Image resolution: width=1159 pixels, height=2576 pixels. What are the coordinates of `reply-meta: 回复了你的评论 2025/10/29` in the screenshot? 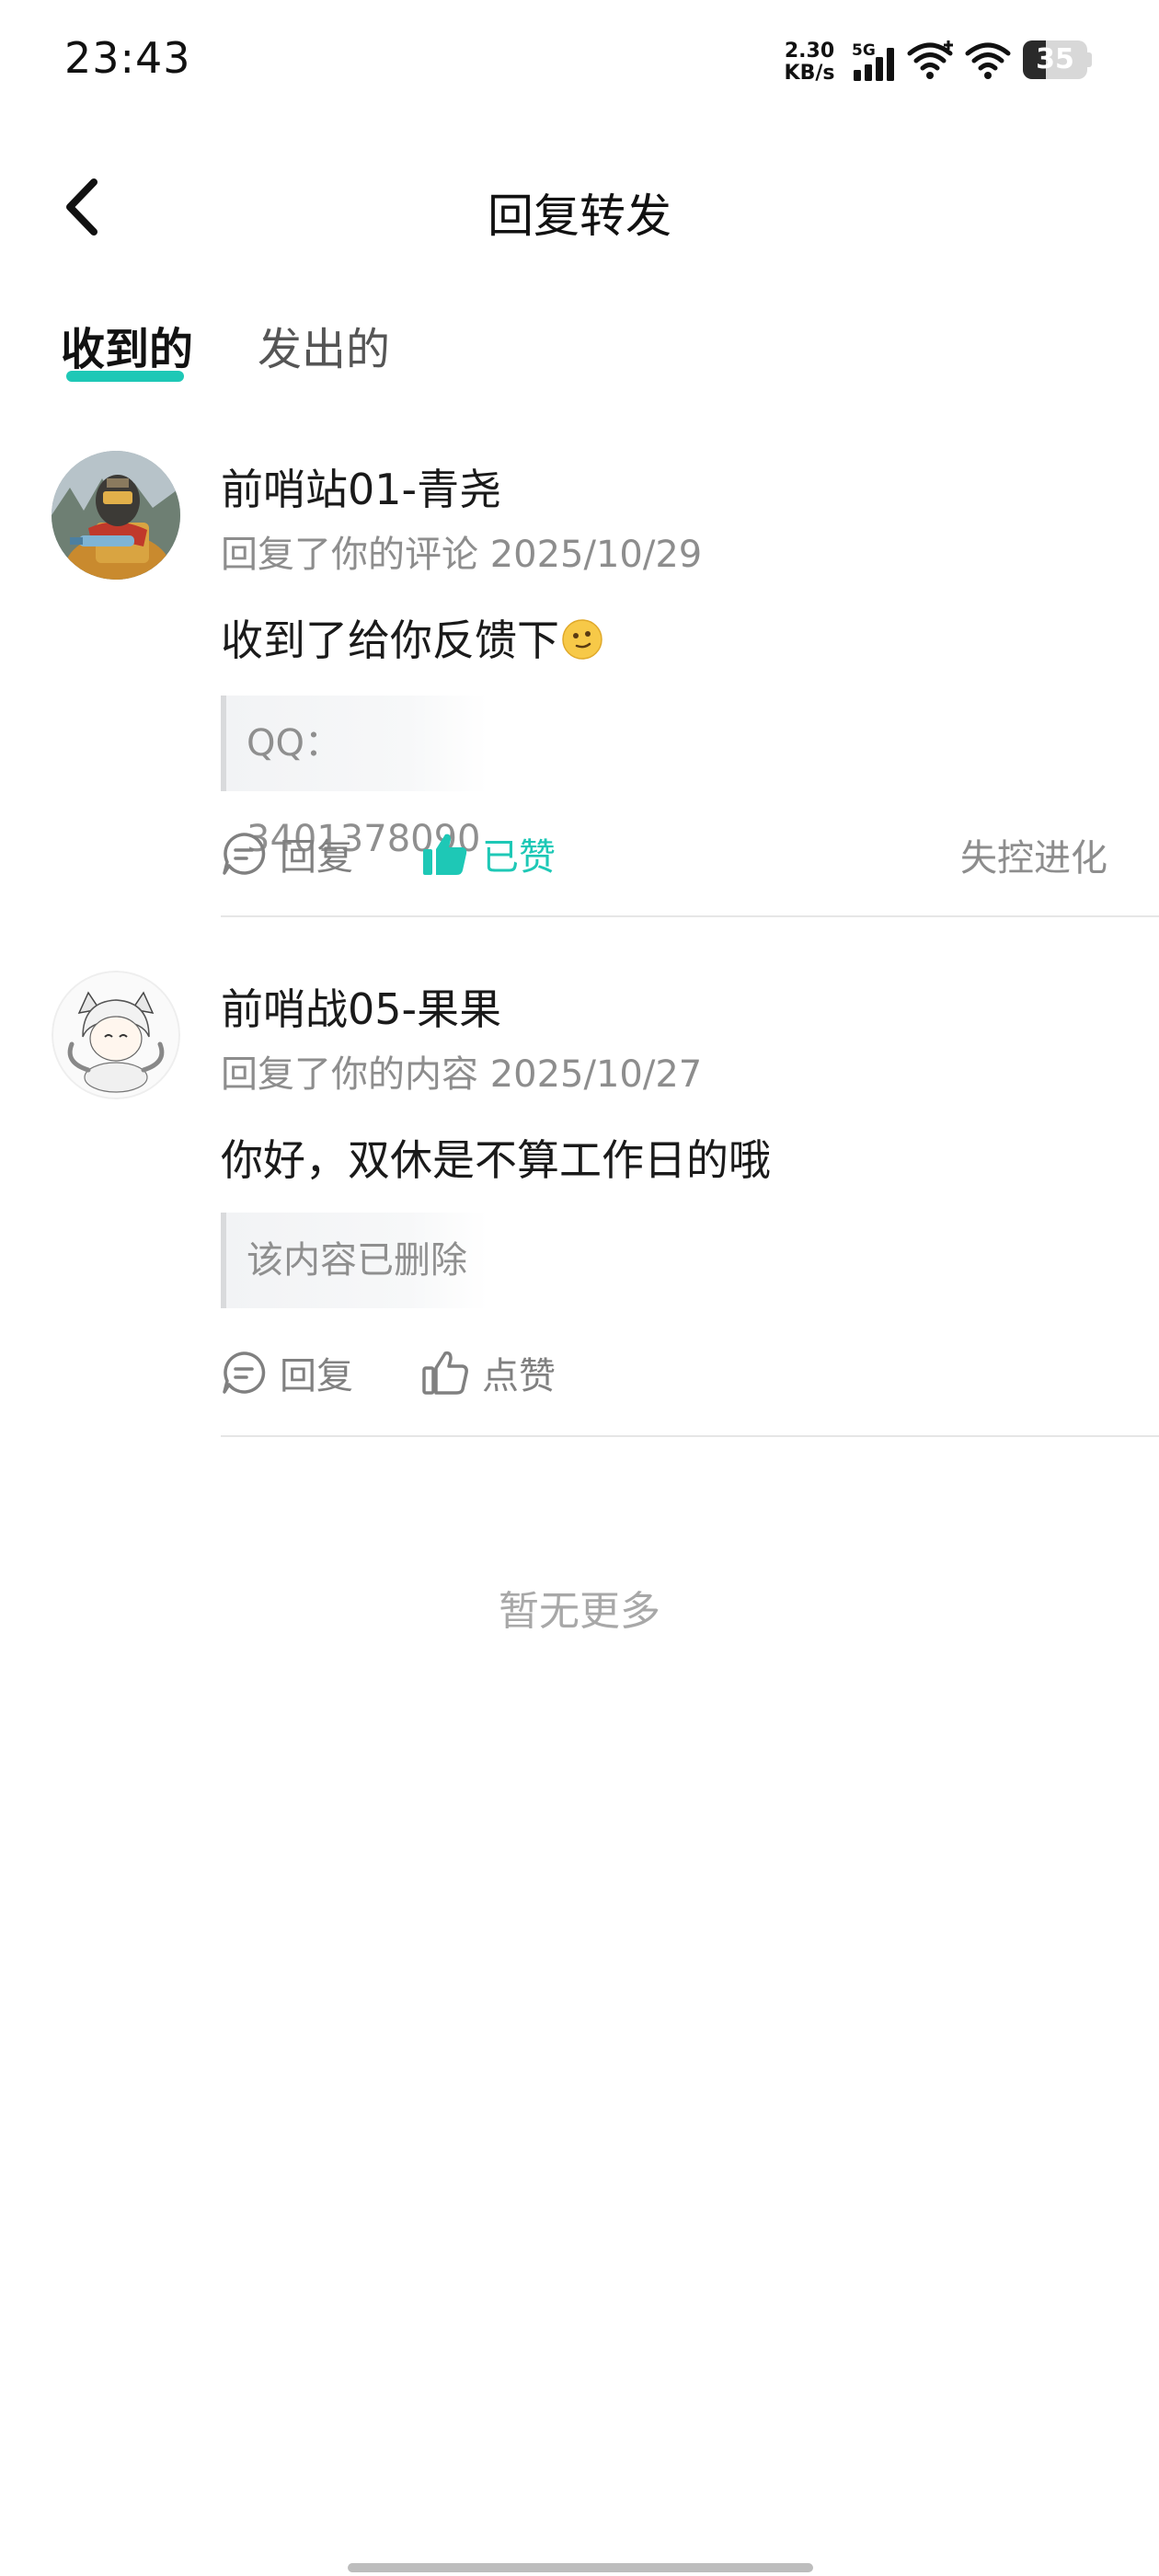 It's located at (462, 555).